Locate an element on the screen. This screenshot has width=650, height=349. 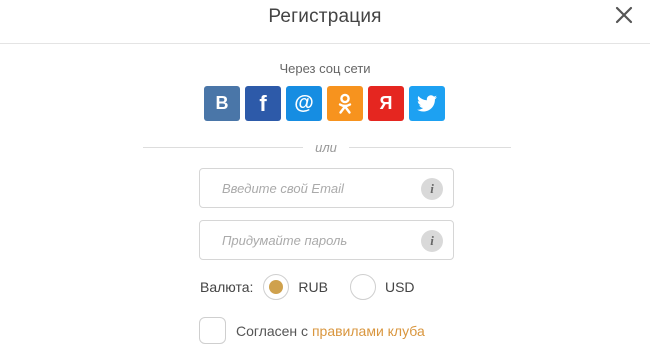
rub-radio is located at coordinates (276, 287).